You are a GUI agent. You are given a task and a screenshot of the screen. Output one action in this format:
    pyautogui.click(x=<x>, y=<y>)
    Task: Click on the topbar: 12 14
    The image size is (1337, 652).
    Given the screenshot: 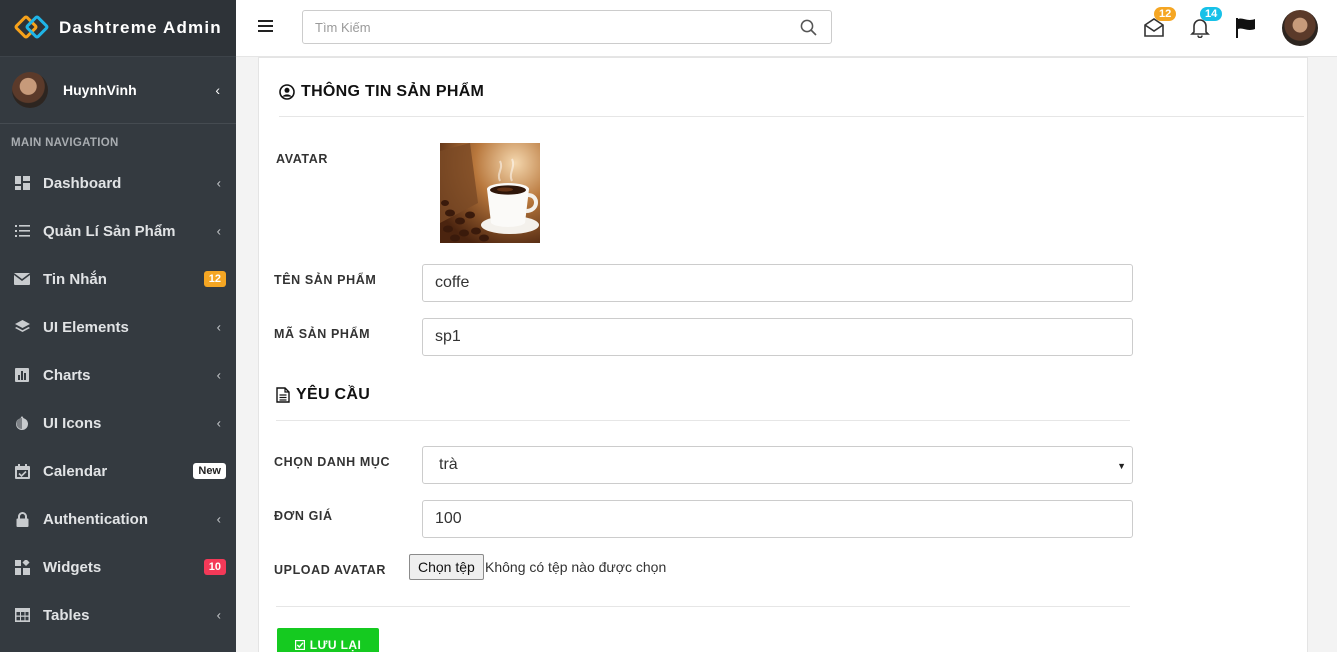 What is the action you would take?
    pyautogui.click(x=786, y=28)
    